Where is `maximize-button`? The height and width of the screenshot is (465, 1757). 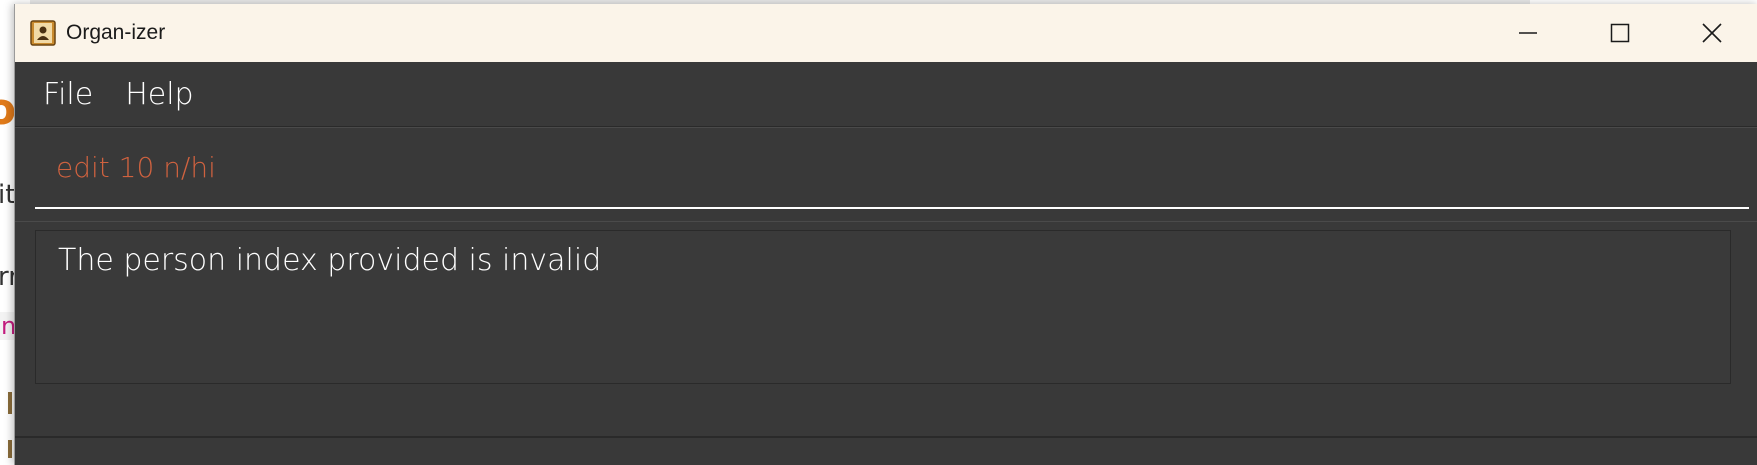 maximize-button is located at coordinates (1620, 33).